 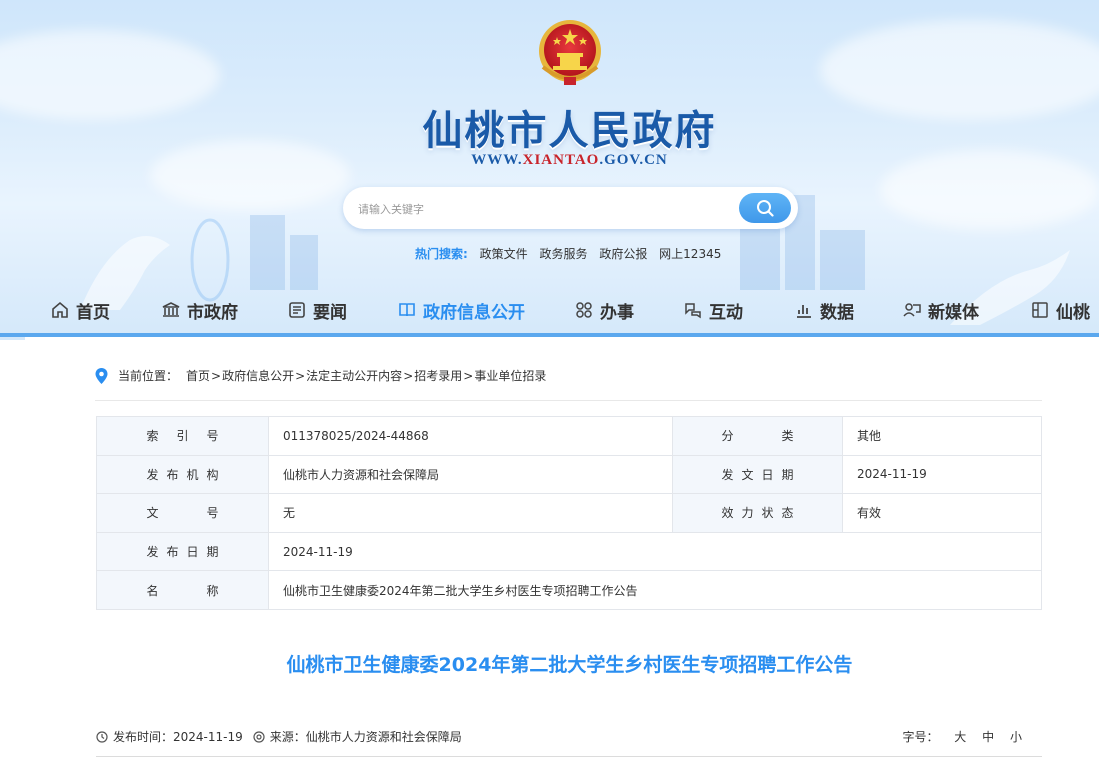 I want to click on nav-item-xiantao: 仙桃, so click(x=1060, y=310).